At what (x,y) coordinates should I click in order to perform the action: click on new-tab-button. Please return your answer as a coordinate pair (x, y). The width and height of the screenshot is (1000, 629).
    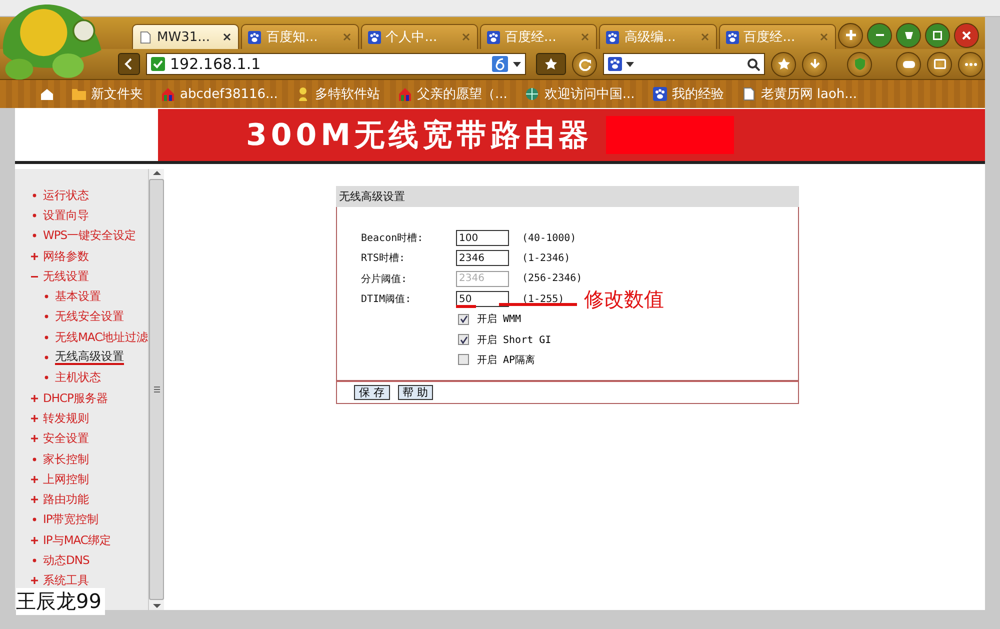
    Looking at the image, I should click on (851, 35).